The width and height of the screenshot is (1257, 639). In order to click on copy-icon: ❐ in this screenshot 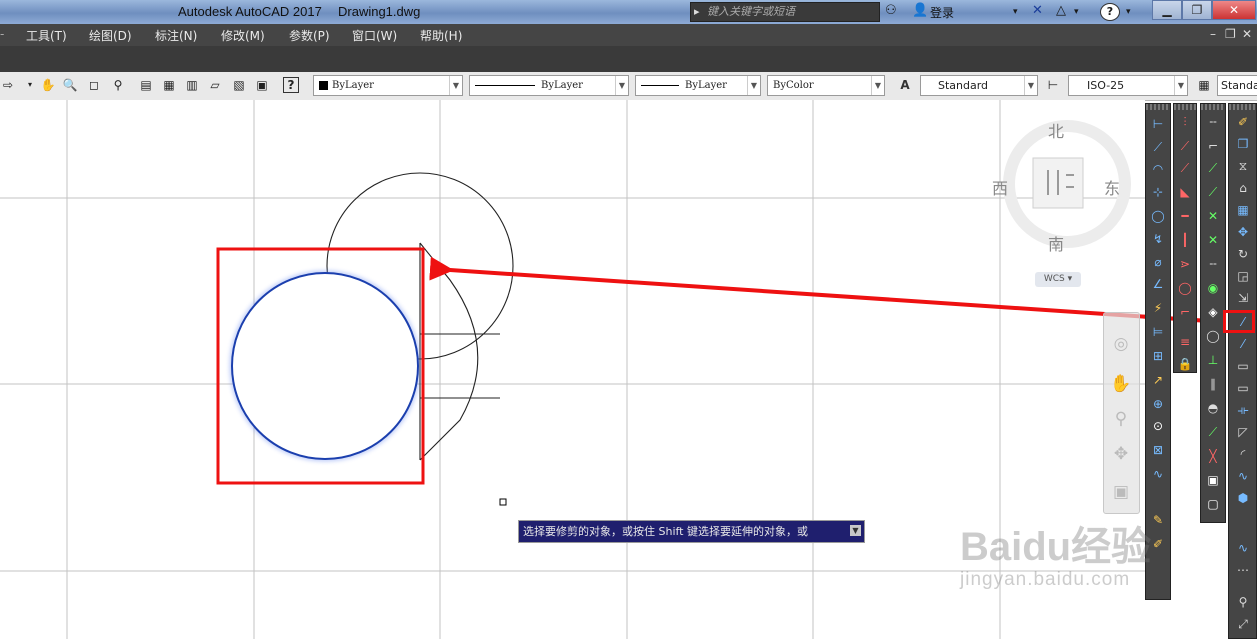, I will do `click(1243, 144)`.